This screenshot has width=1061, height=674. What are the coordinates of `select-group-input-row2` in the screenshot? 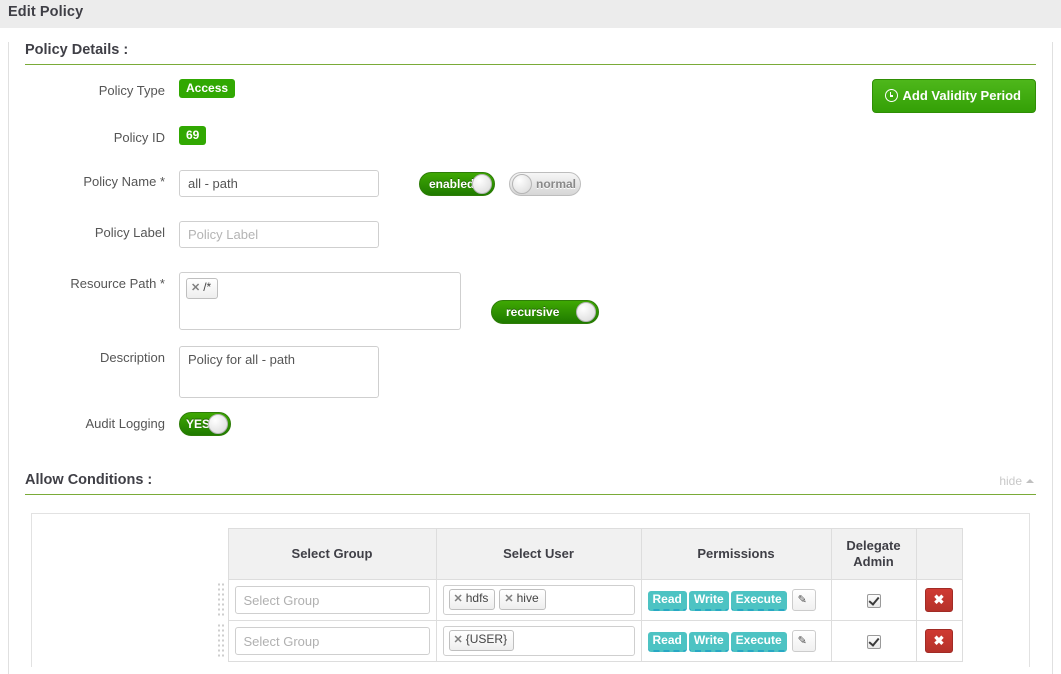 It's located at (332, 641).